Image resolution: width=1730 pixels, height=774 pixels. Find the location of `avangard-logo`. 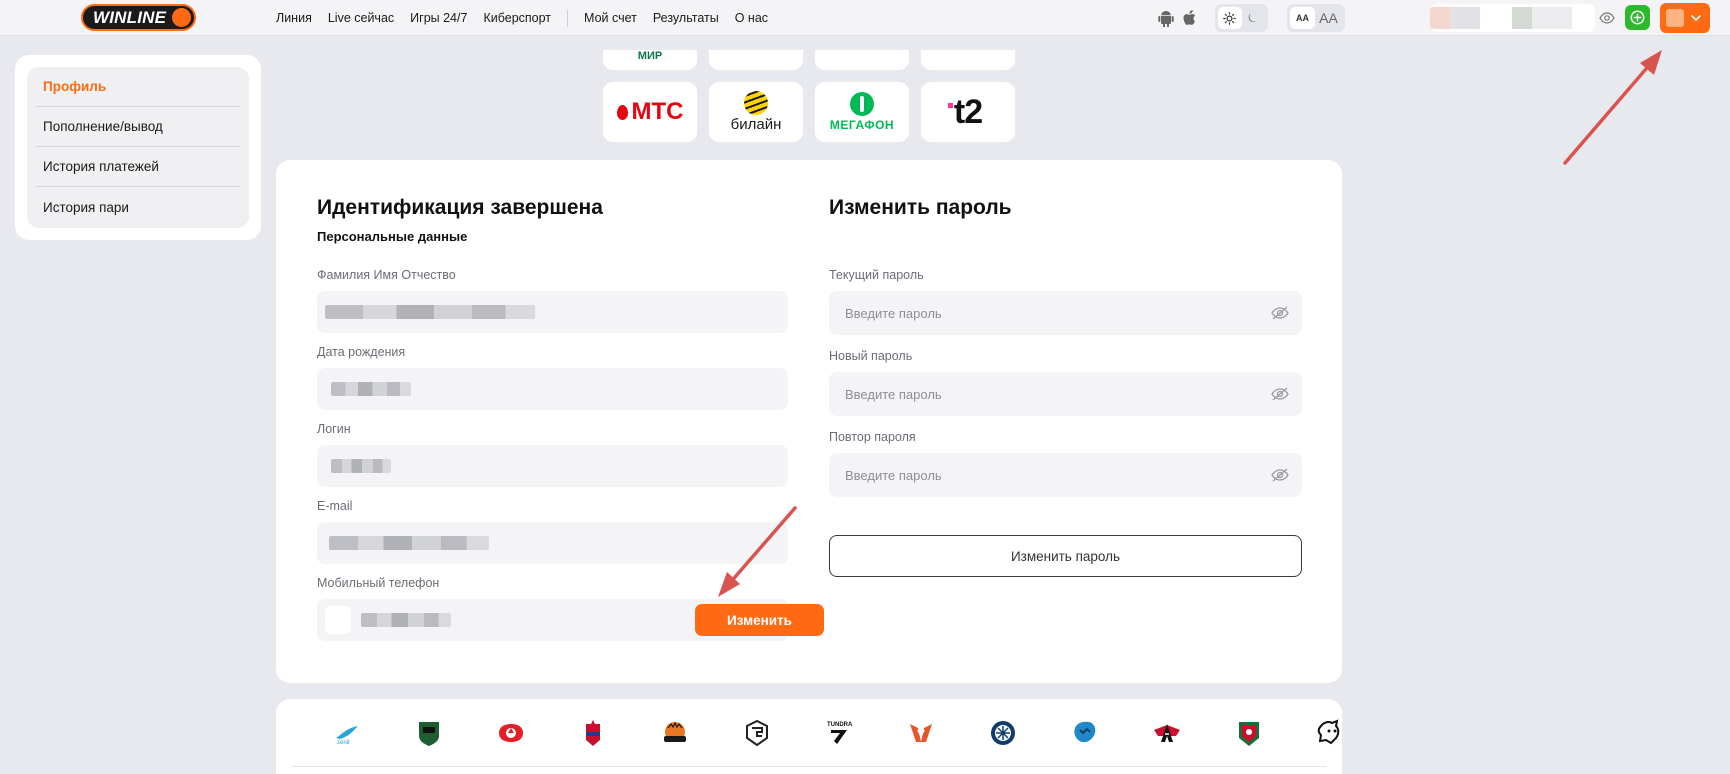

avangard-logo is located at coordinates (1167, 733).